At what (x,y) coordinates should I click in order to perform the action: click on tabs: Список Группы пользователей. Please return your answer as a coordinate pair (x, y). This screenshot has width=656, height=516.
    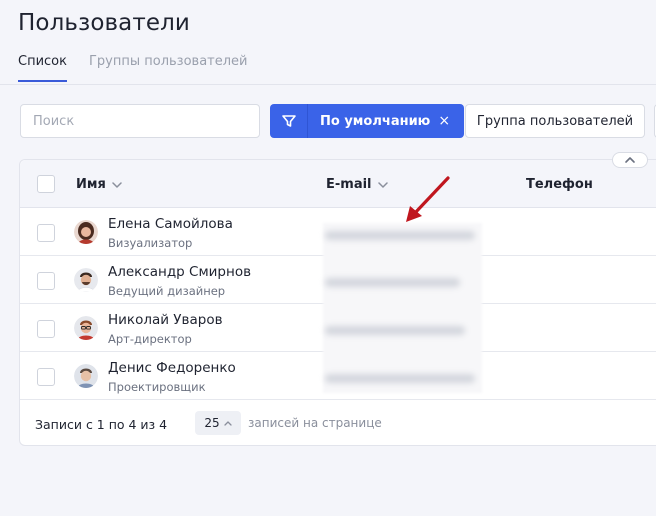
    Looking at the image, I should click on (133, 68).